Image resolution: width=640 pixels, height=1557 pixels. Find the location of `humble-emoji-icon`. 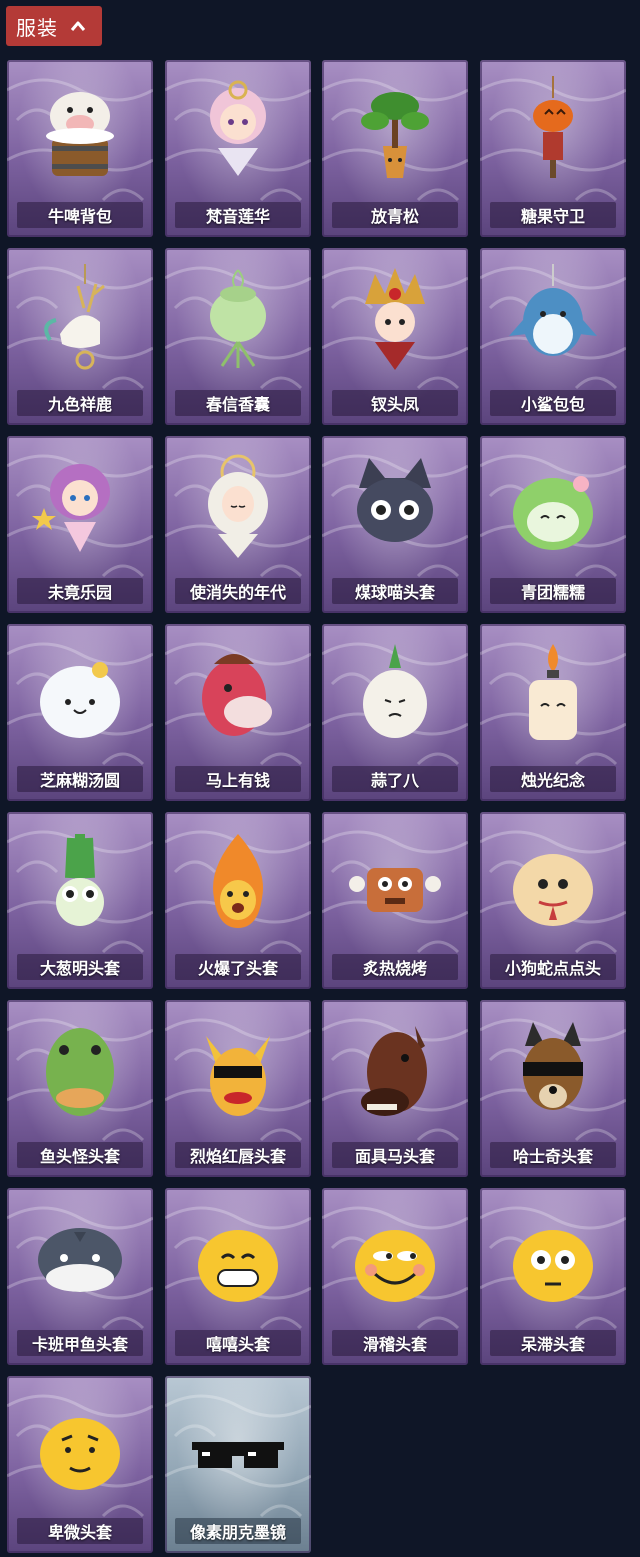

humble-emoji-icon is located at coordinates (80, 1454).